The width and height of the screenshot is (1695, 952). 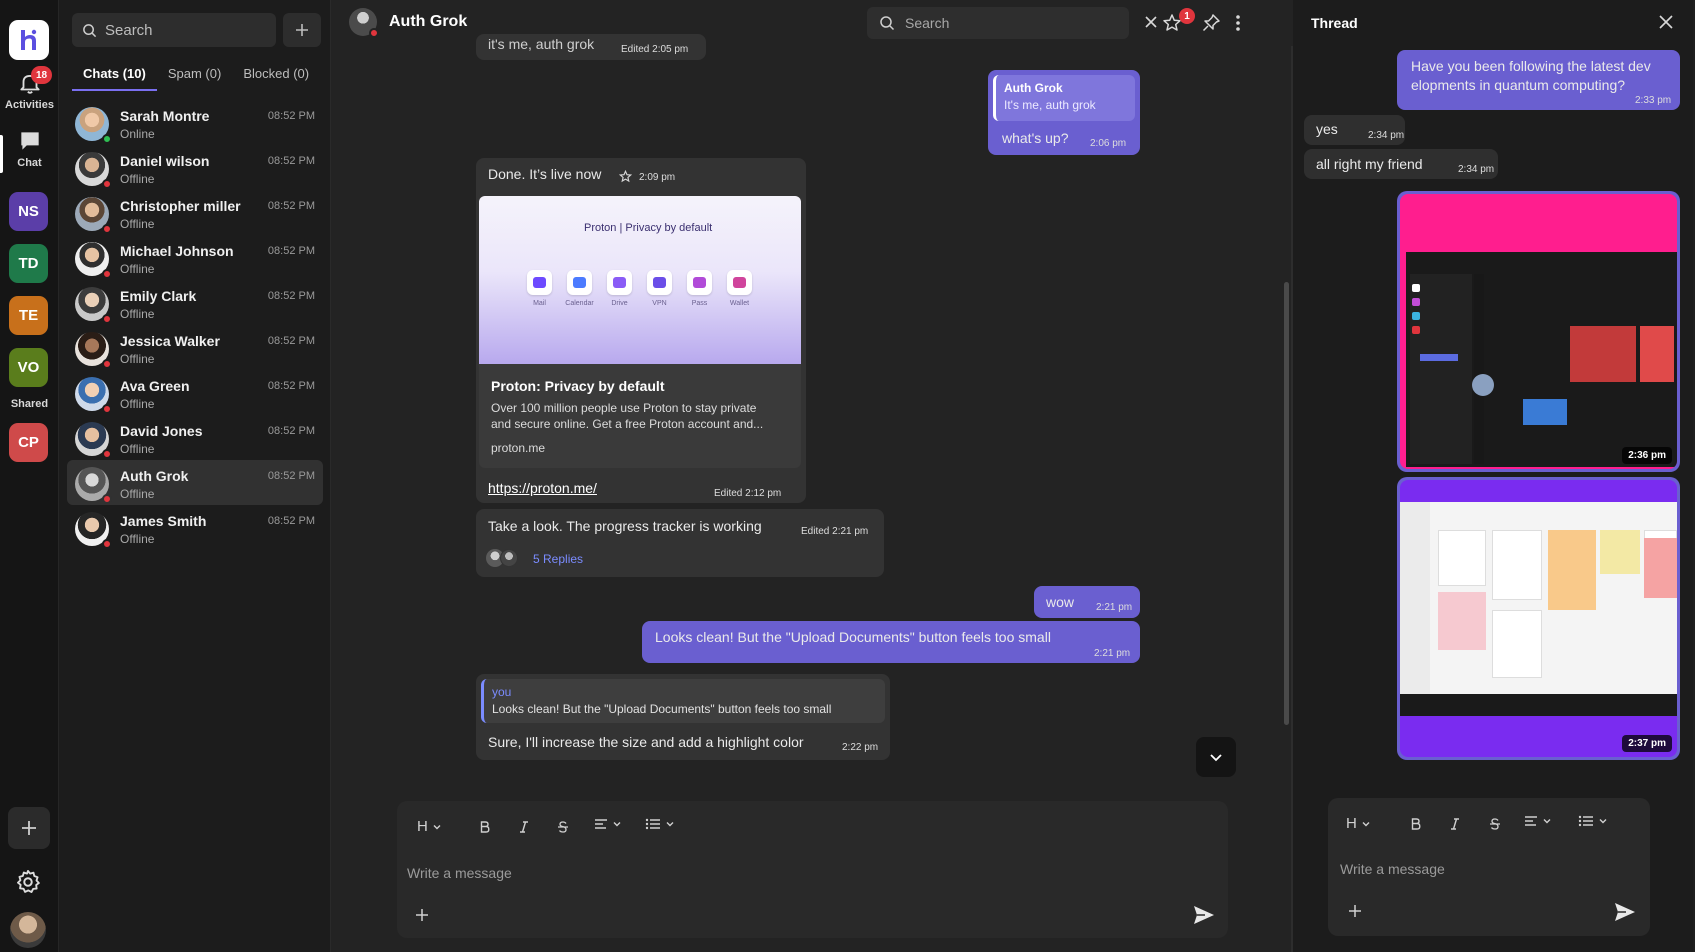 What do you see at coordinates (29, 148) in the screenshot?
I see `chat-button: Chat` at bounding box center [29, 148].